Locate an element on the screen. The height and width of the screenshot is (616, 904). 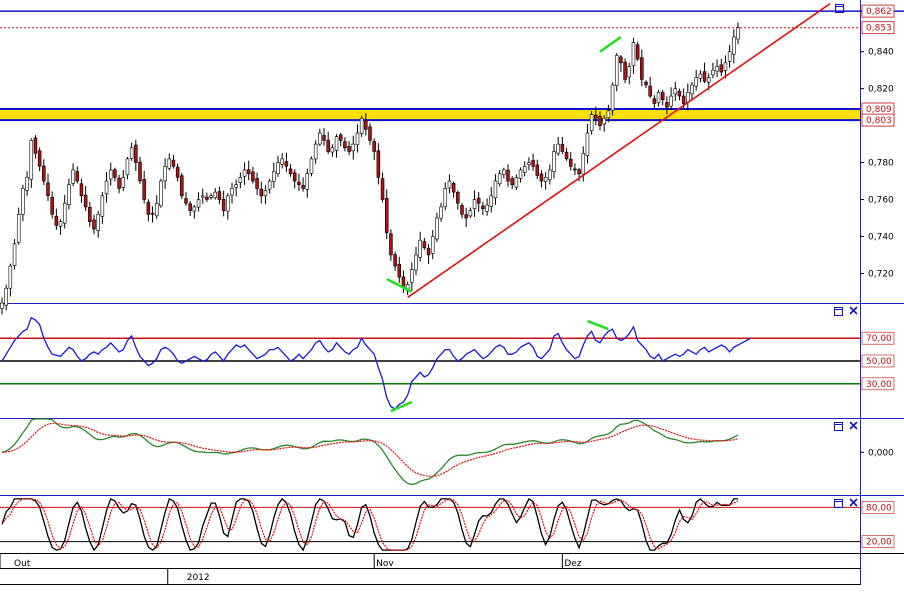
rsi-level-label: 70,00 is located at coordinates (879, 339).